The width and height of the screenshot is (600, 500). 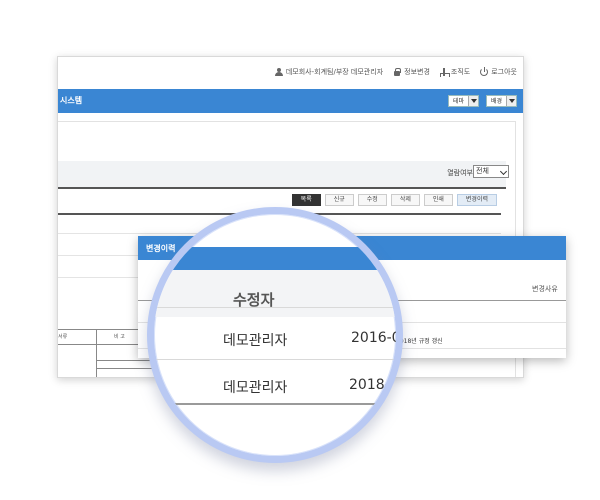 I want to click on filter-bar, so click(x=282, y=175).